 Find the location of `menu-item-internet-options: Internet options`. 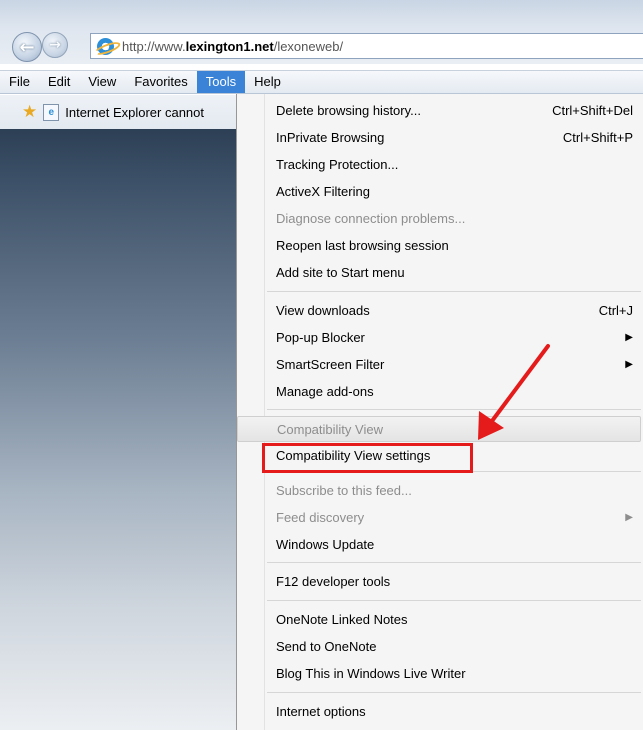

menu-item-internet-options: Internet options is located at coordinates (439, 712).